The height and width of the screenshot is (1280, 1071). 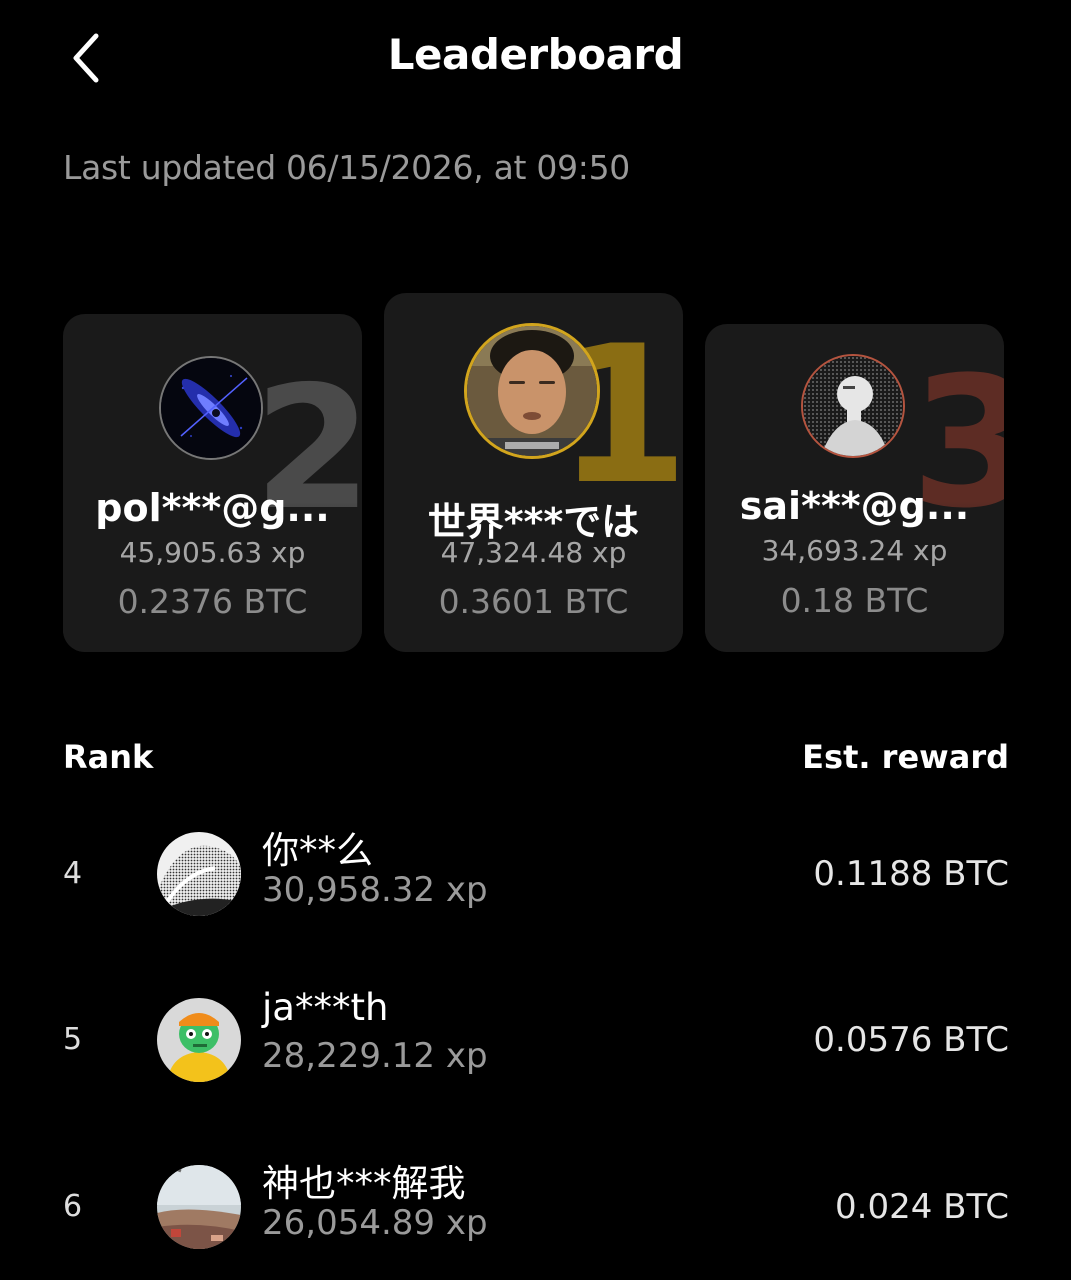 What do you see at coordinates (922, 1207) in the screenshot?
I see `row-reward: 0.024 BTC` at bounding box center [922, 1207].